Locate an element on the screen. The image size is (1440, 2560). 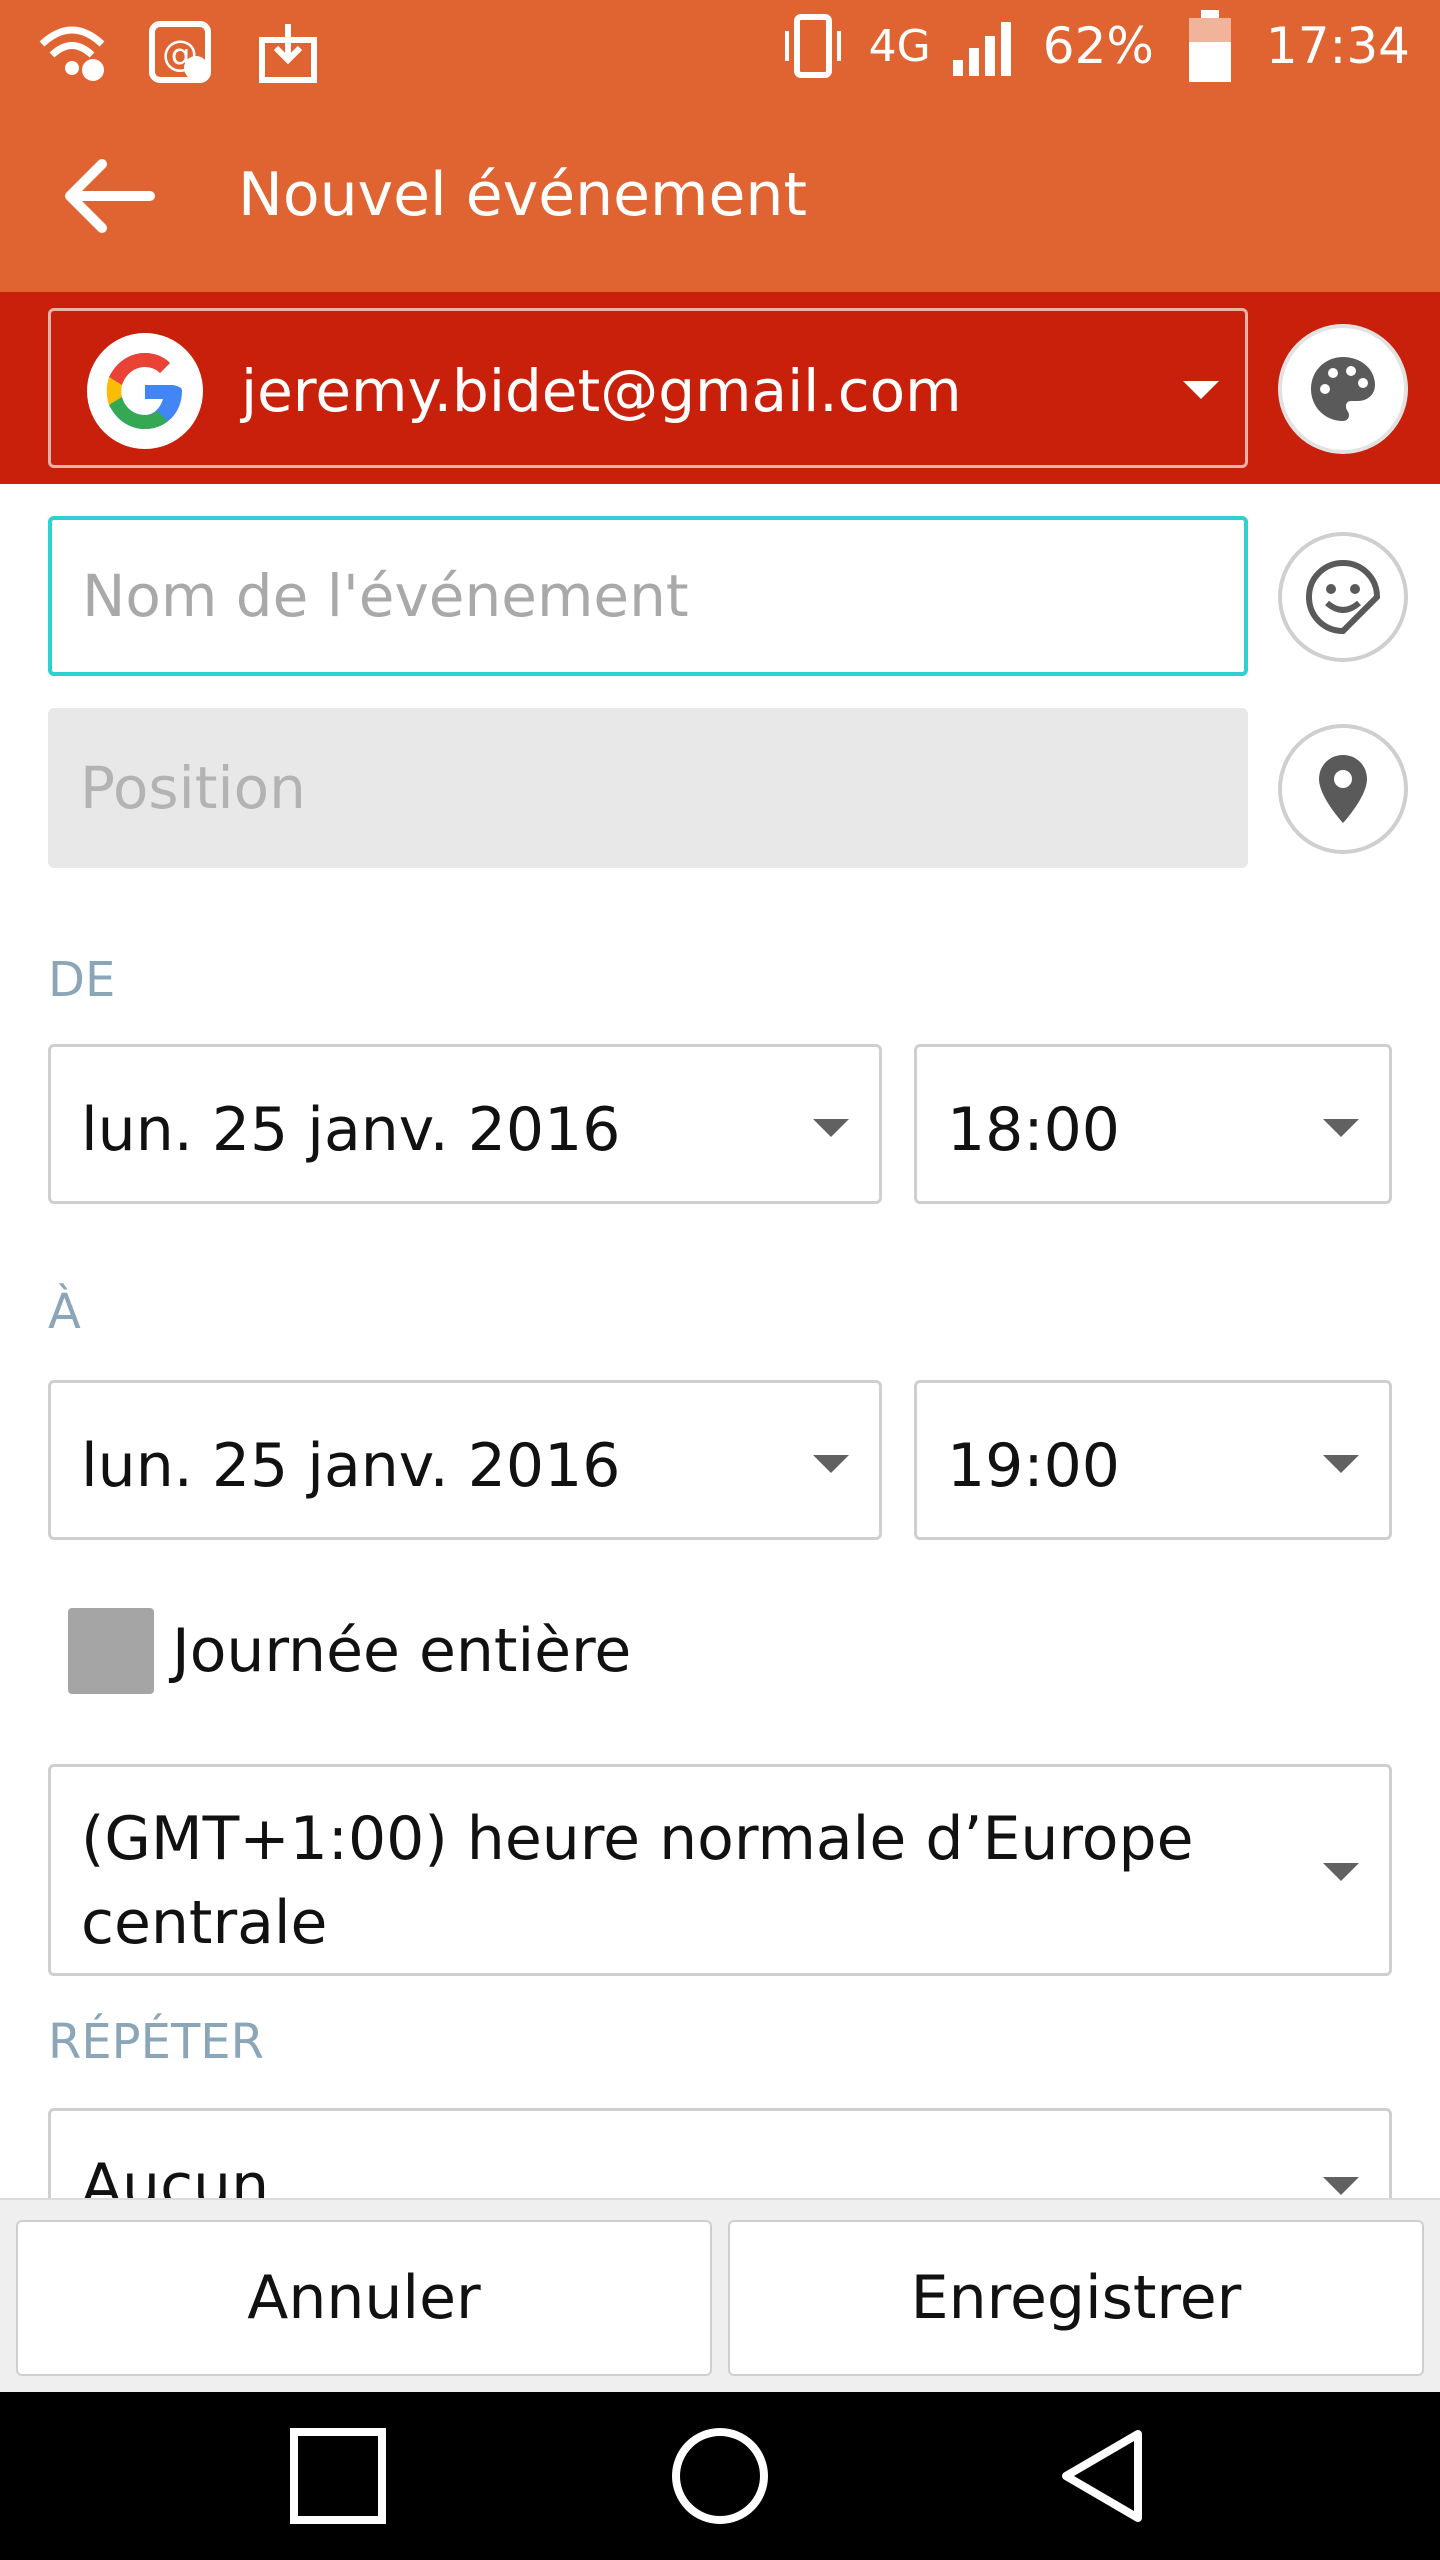
recents-button is located at coordinates (338, 2476).